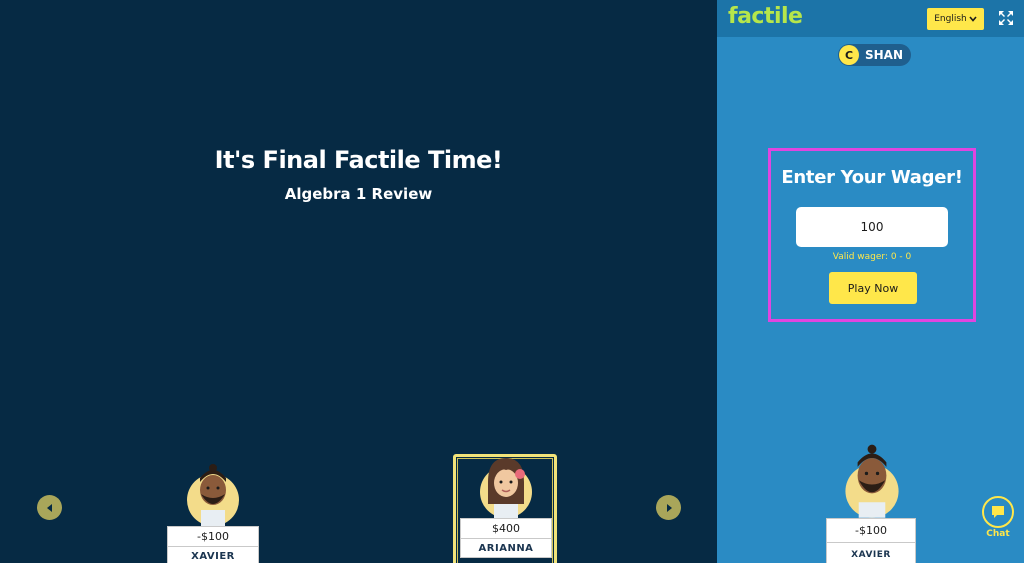  What do you see at coordinates (870, 18) in the screenshot?
I see `panel-header: factile English` at bounding box center [870, 18].